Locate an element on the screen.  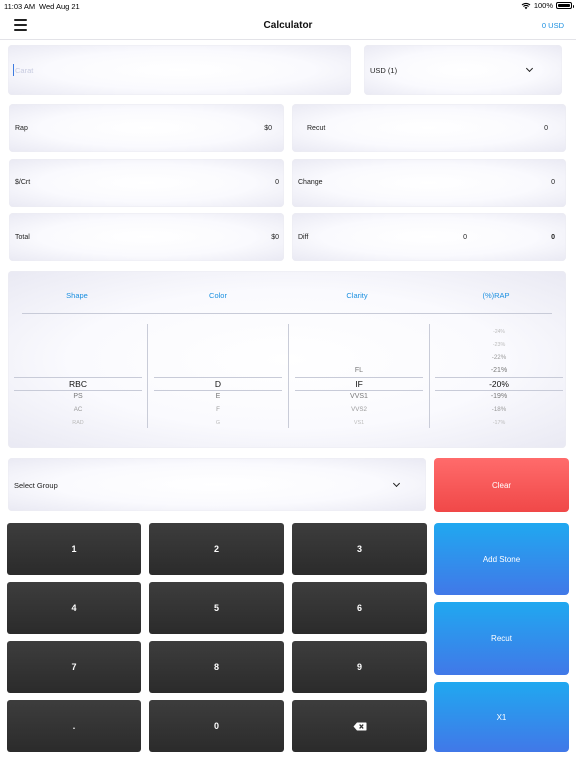
picker-item: RAD is located at coordinates (78, 423).